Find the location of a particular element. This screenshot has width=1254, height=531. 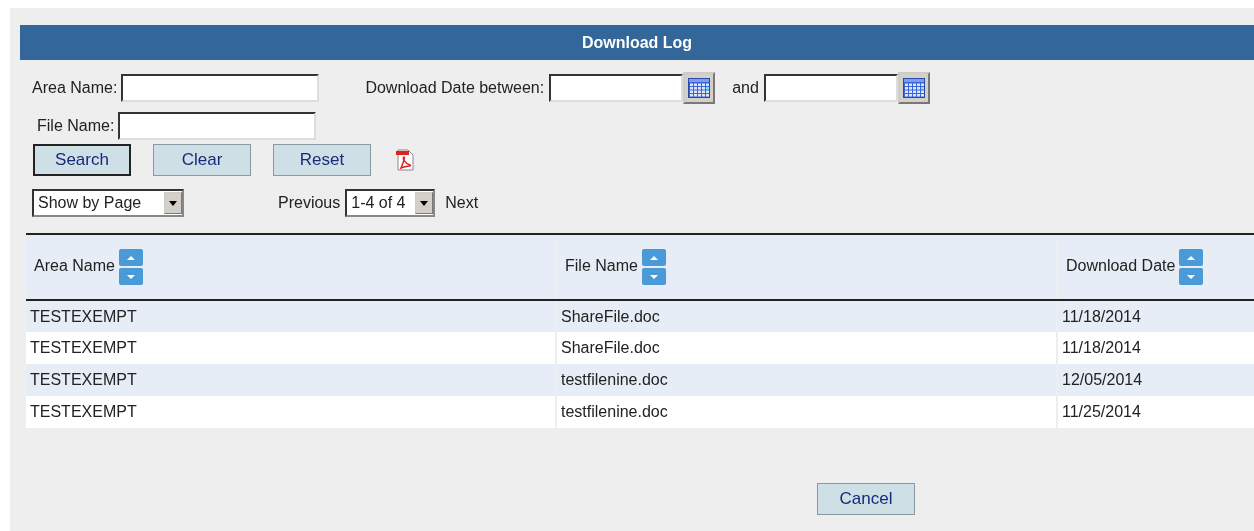

column-title: File Name is located at coordinates (601, 266).